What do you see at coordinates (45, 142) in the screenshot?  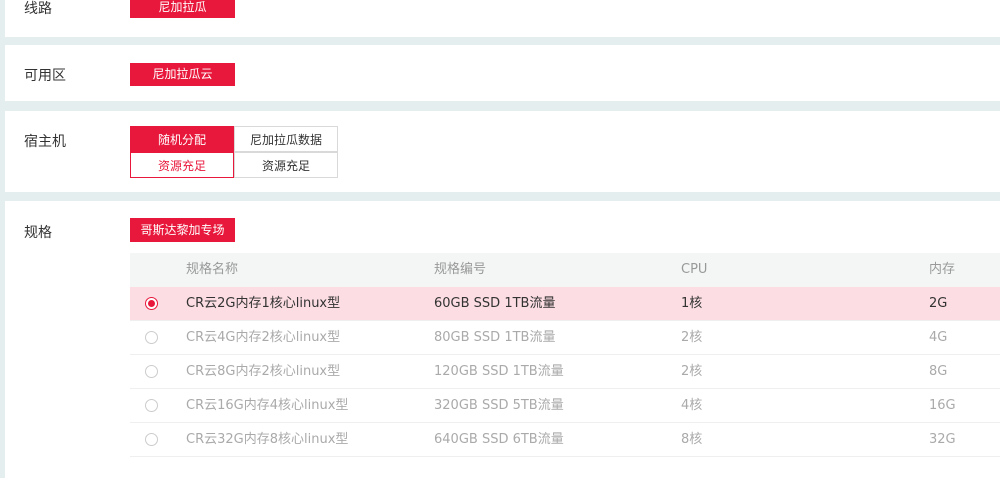 I see `host-label: 宿主机` at bounding box center [45, 142].